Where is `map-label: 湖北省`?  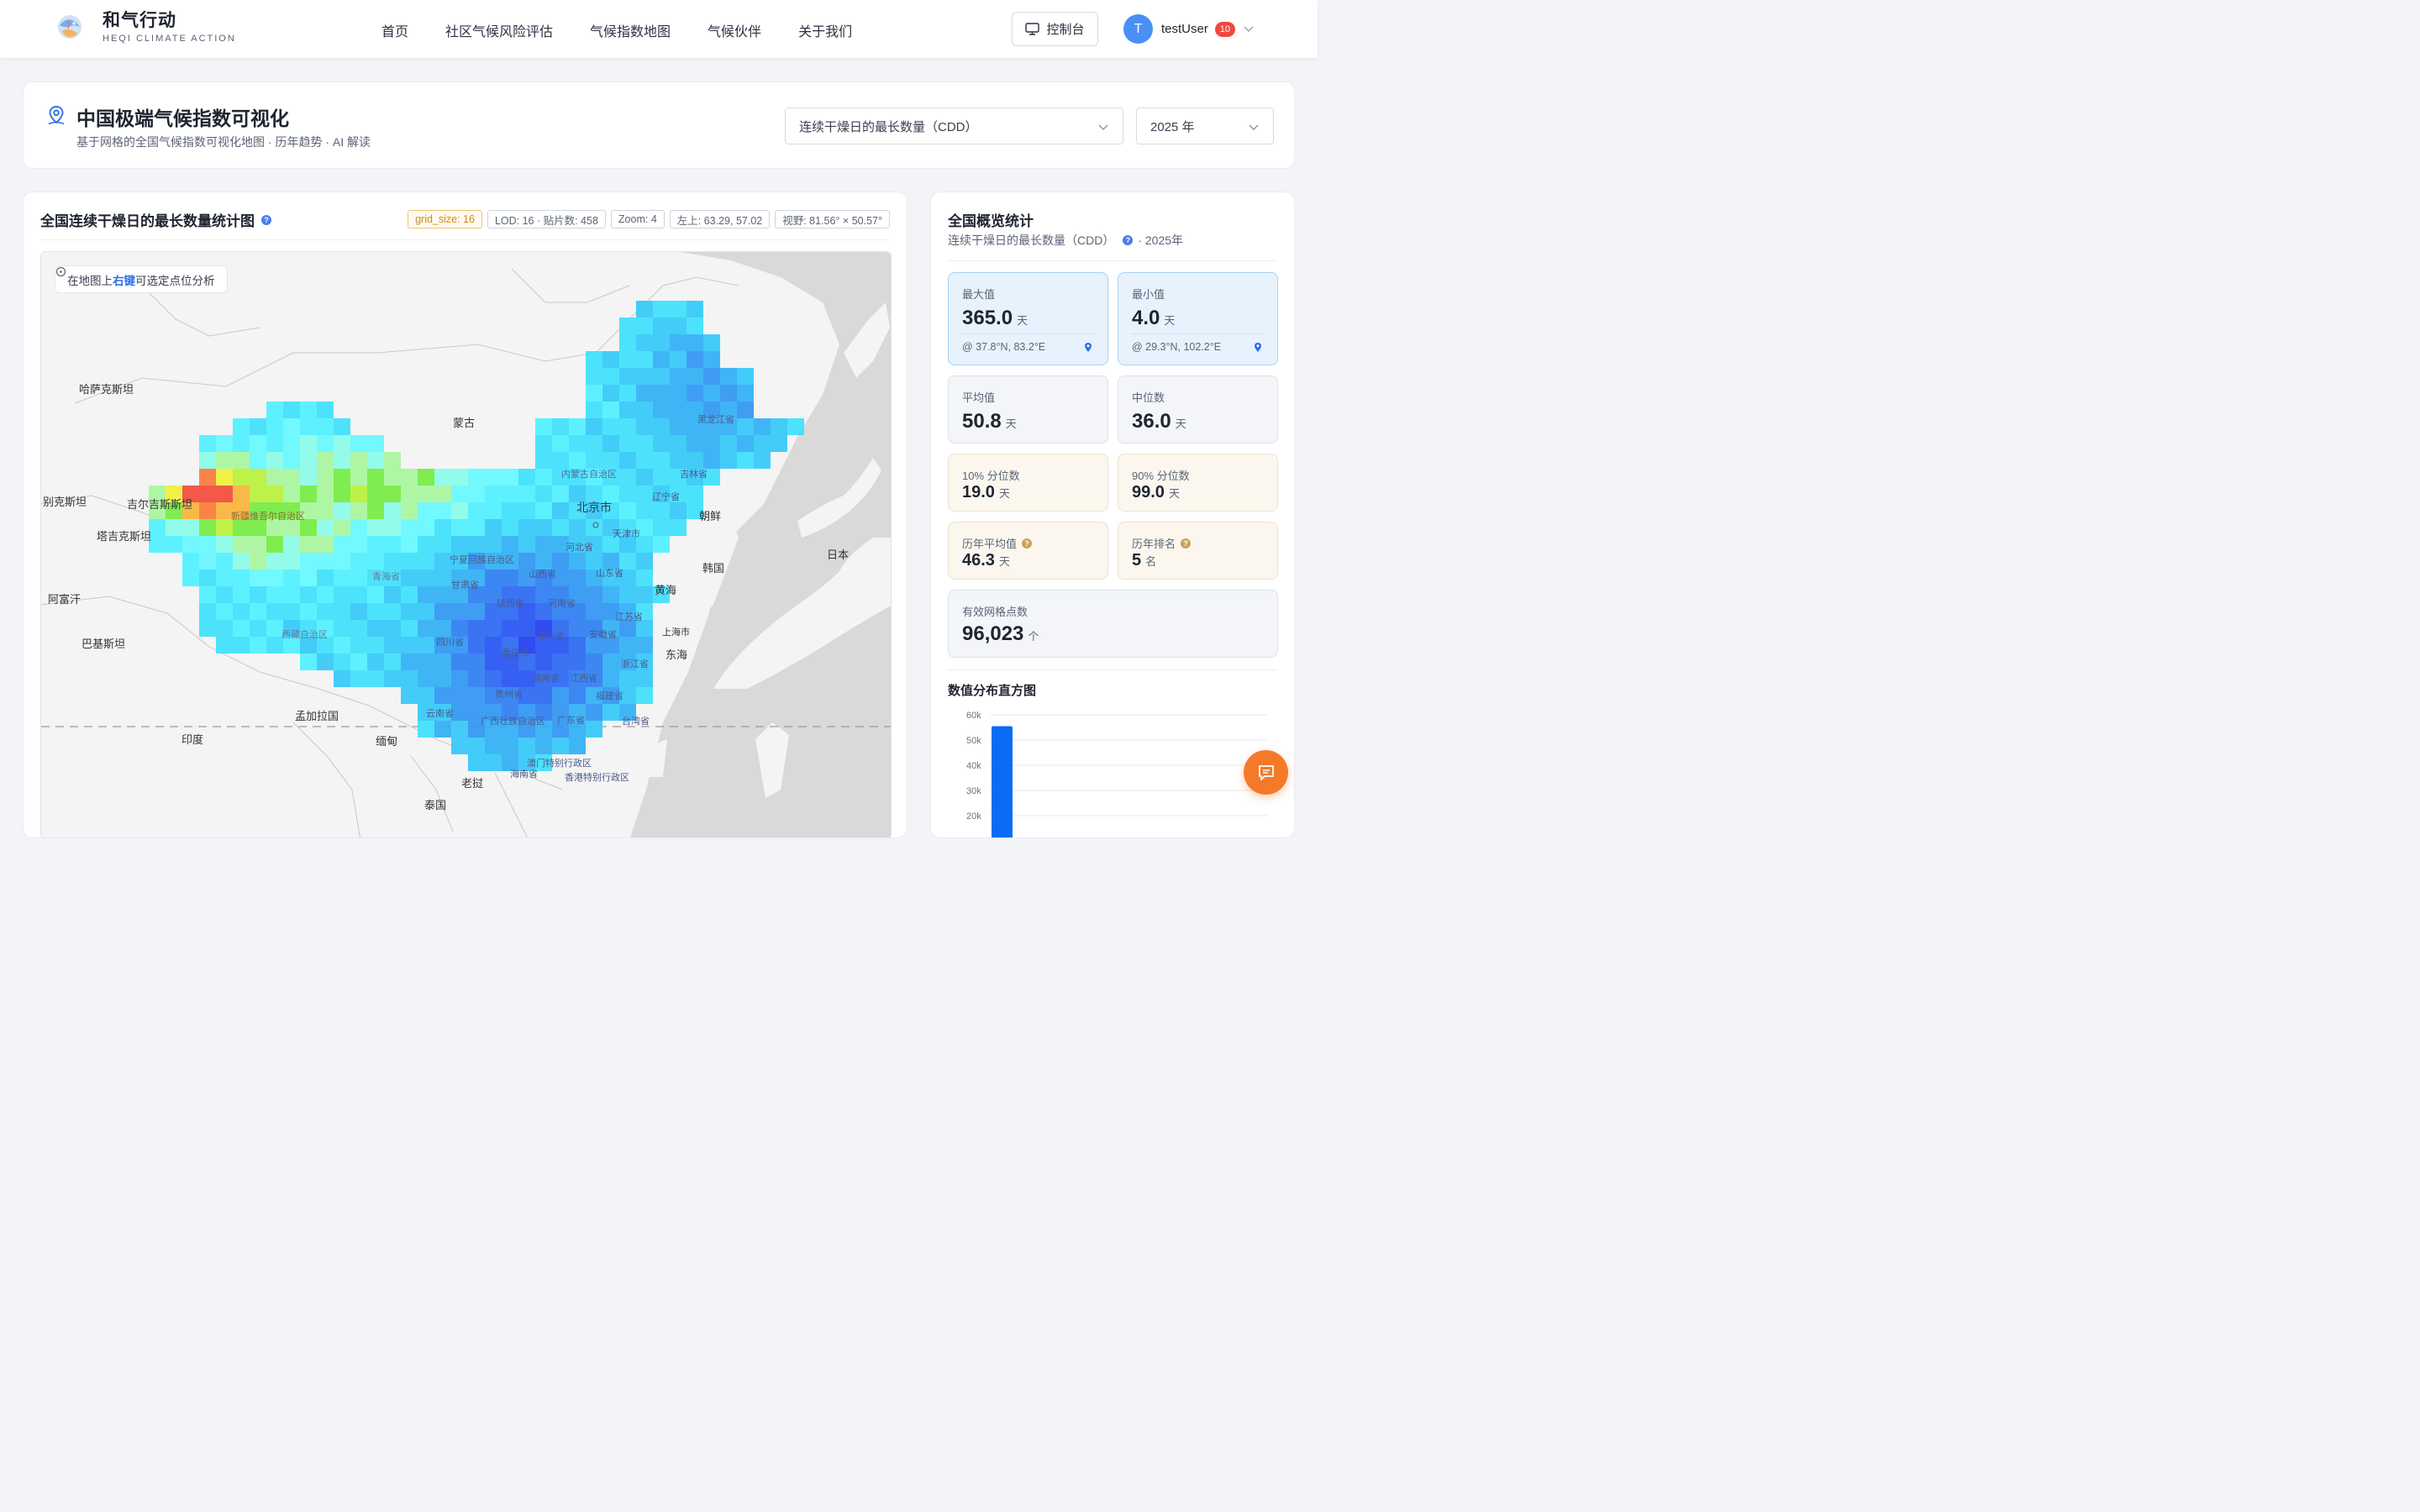 map-label: 湖北省 is located at coordinates (551, 636).